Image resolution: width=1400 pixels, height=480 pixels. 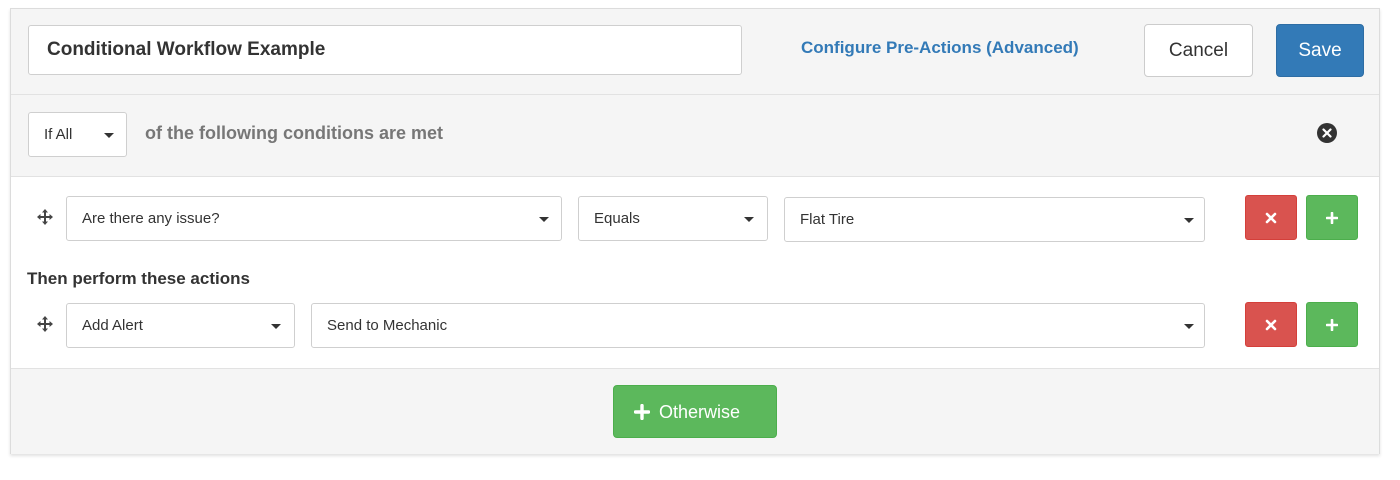 What do you see at coordinates (940, 48) in the screenshot?
I see `configure-pre-actions-link: Configure Pre-Actions (Advanced)` at bounding box center [940, 48].